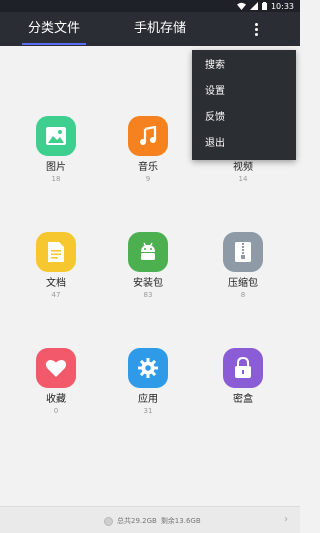 Image resolution: width=320 pixels, height=533 pixels. What do you see at coordinates (243, 252) in the screenshot?
I see `zip-icon` at bounding box center [243, 252].